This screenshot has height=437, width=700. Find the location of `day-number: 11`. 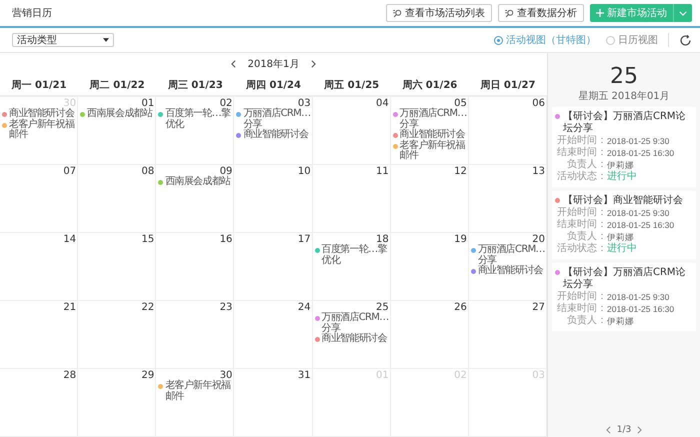

day-number: 11 is located at coordinates (382, 171).